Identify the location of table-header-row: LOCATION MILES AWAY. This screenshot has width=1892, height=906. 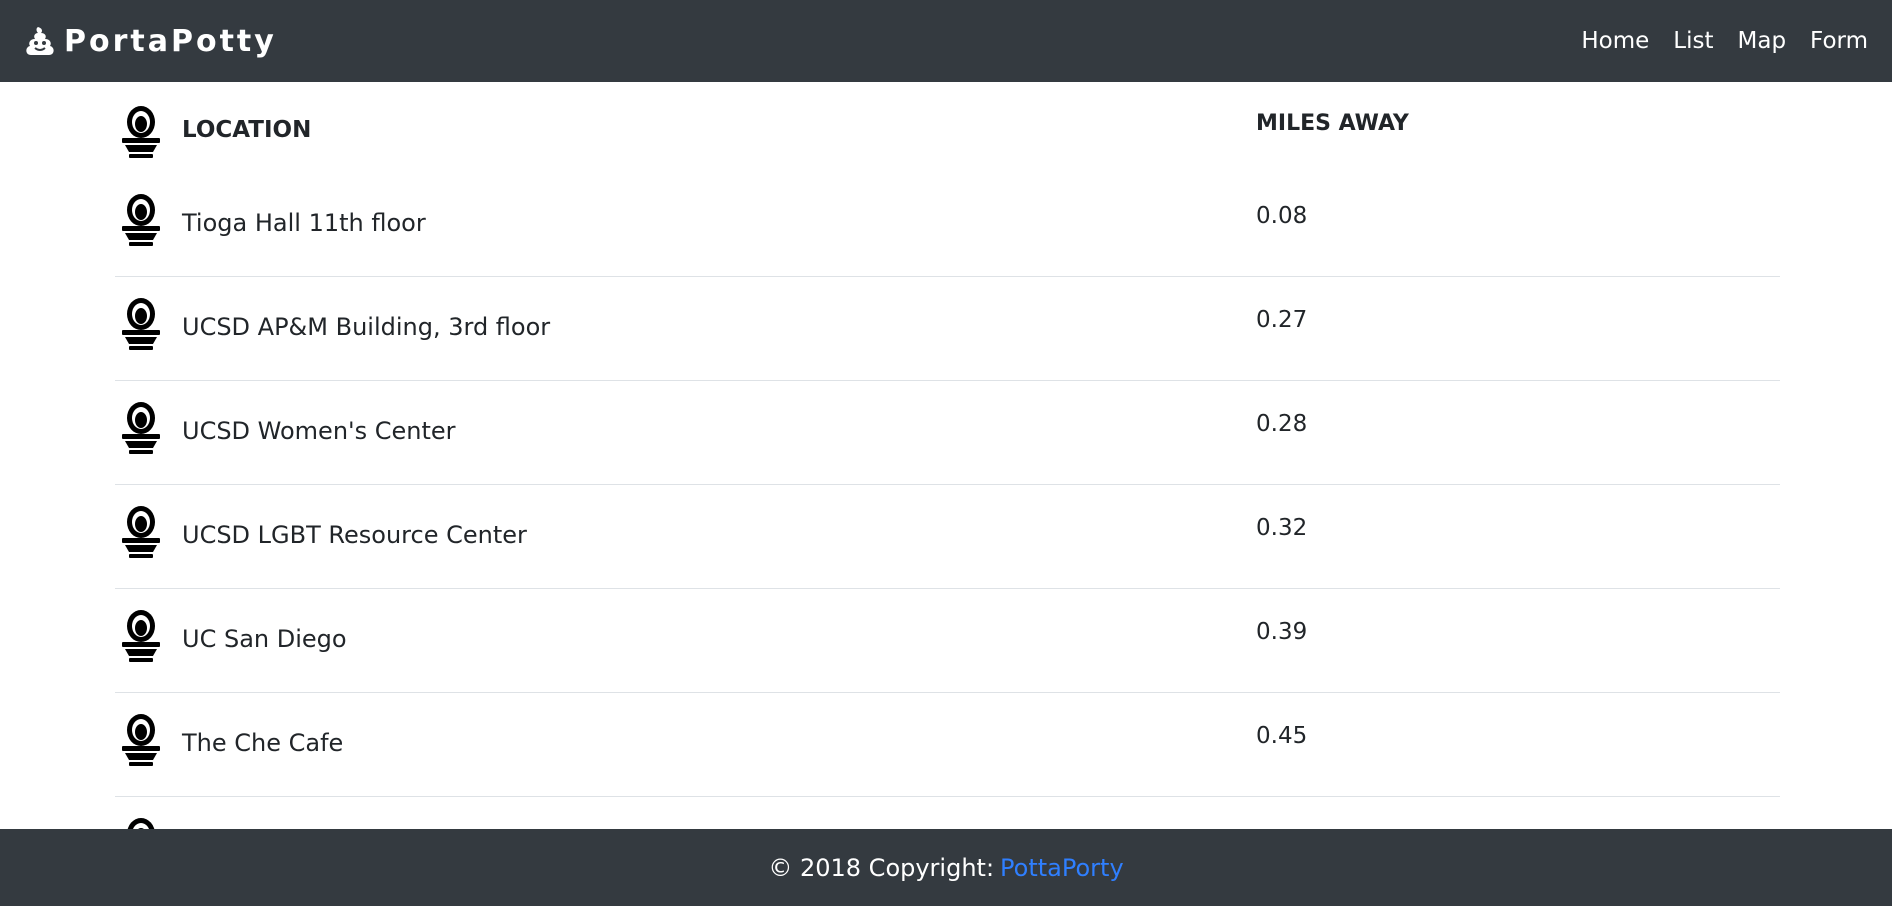
(947, 127).